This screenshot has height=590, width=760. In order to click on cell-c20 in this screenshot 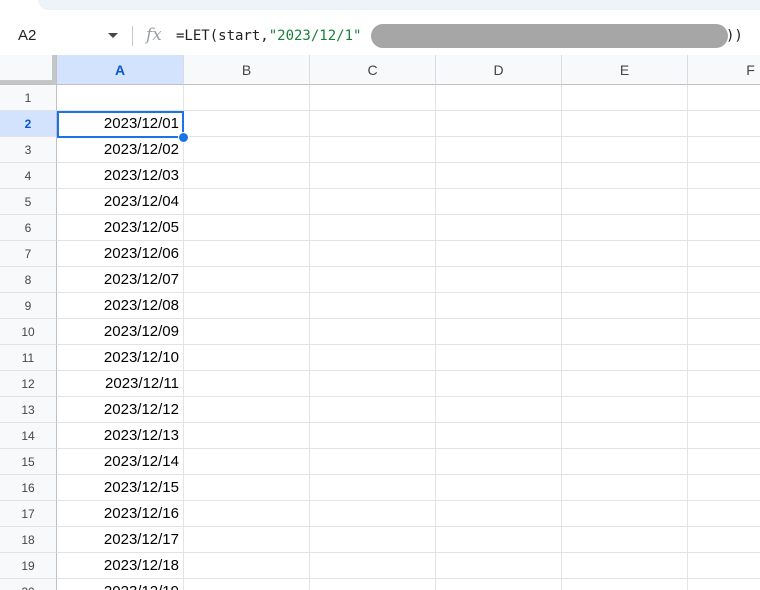, I will do `click(373, 584)`.